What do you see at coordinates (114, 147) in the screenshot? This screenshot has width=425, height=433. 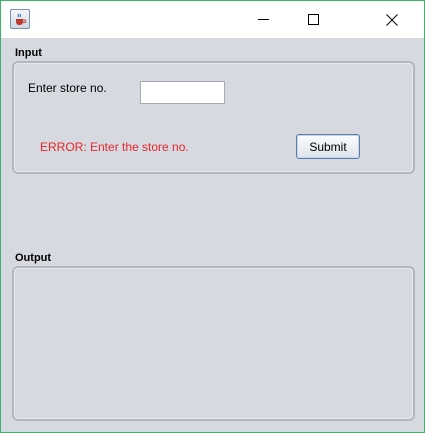 I see `error-message: ERROR: Enter the store no.` at bounding box center [114, 147].